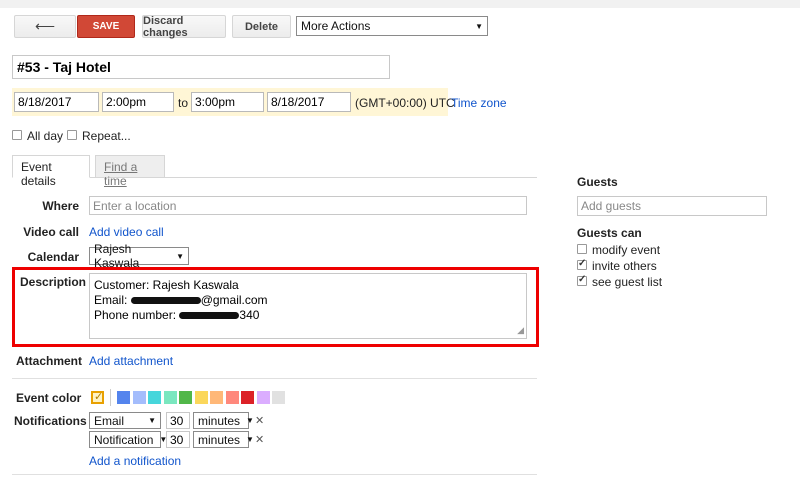 Image resolution: width=800 pixels, height=479 pixels. Describe the element at coordinates (626, 250) in the screenshot. I see `modify-event-label: modify event` at that location.